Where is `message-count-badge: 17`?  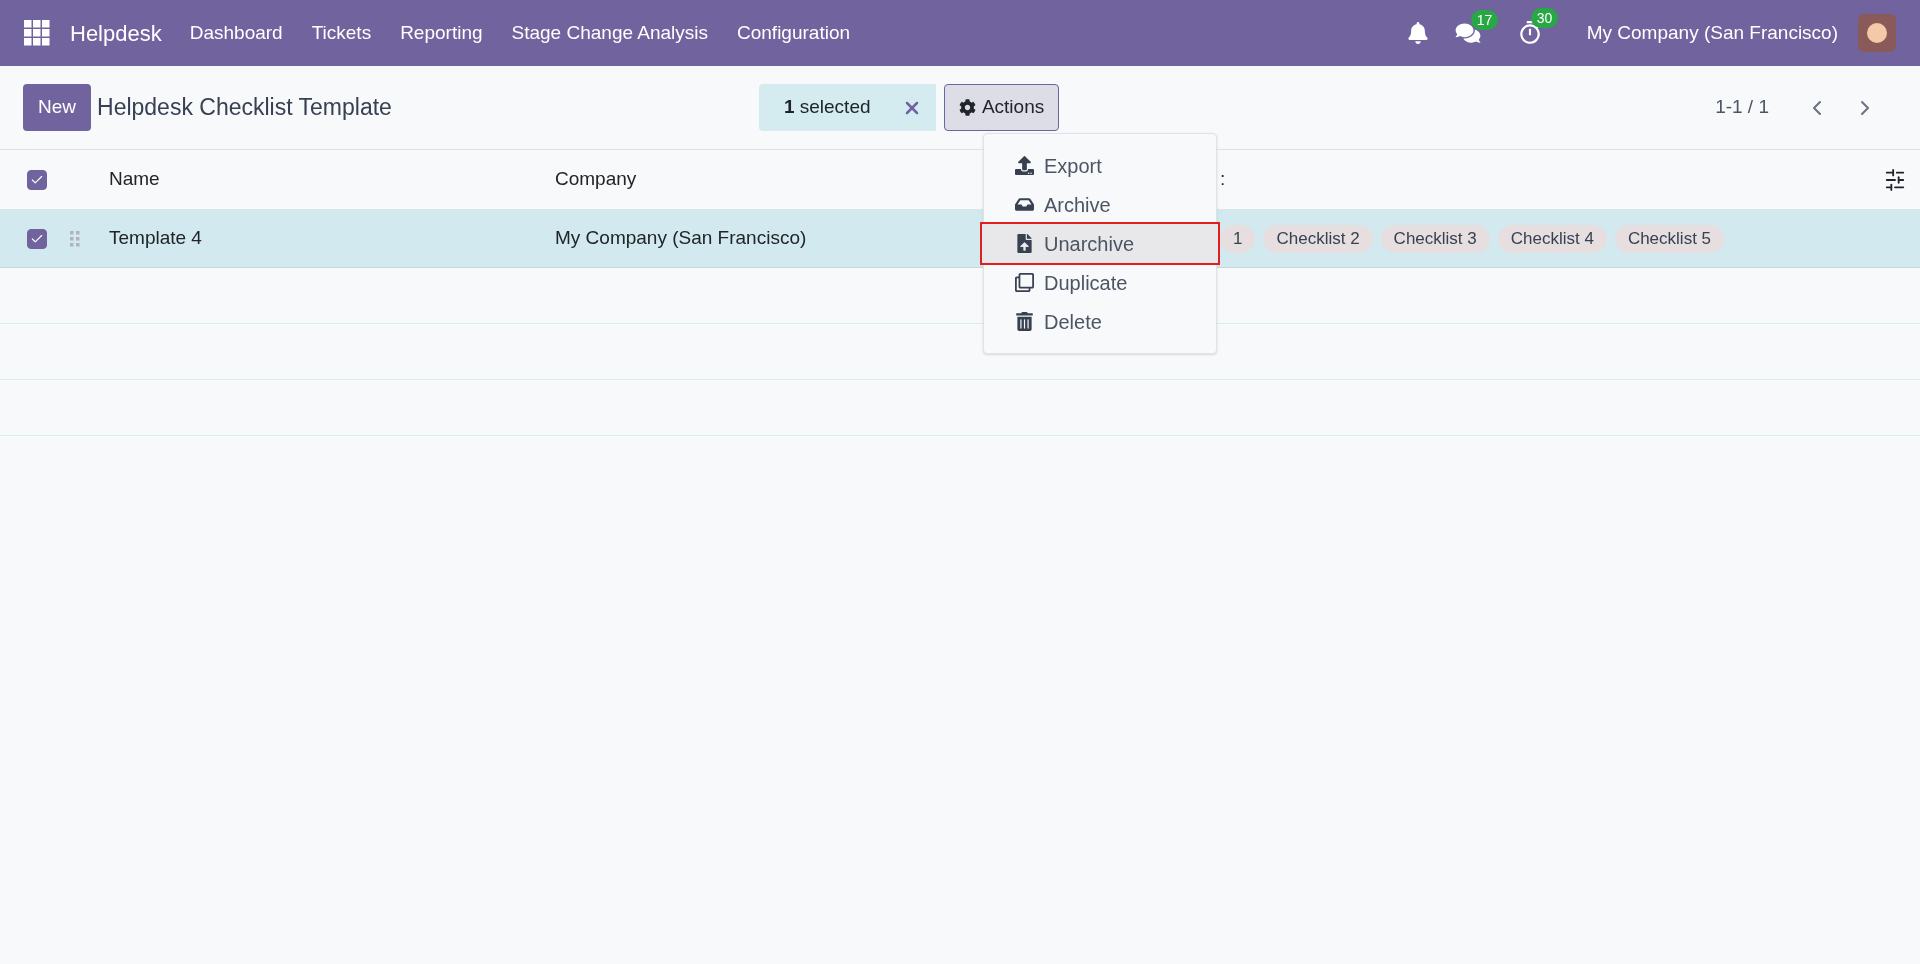 message-count-badge: 17 is located at coordinates (1484, 20).